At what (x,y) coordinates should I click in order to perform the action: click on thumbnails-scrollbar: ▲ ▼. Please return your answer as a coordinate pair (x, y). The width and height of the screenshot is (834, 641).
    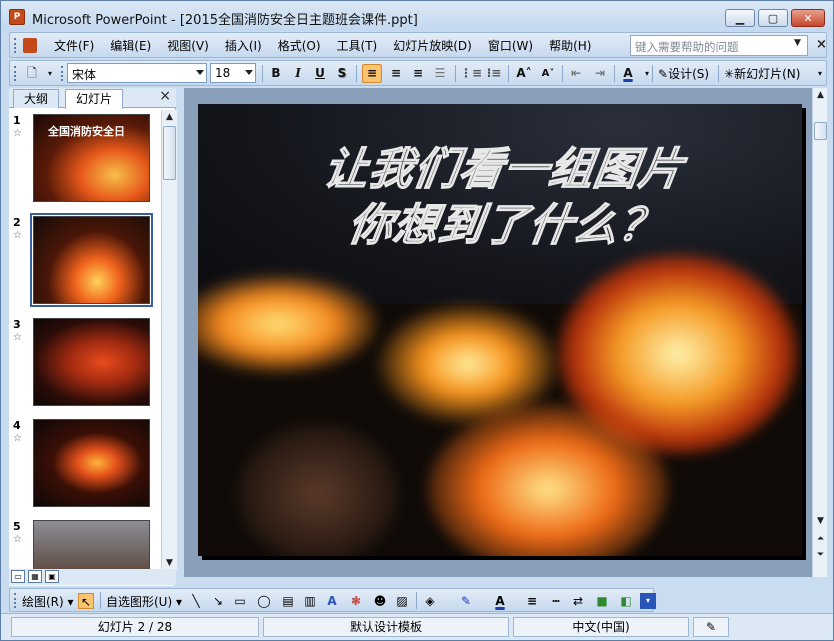
    Looking at the image, I should click on (169, 340).